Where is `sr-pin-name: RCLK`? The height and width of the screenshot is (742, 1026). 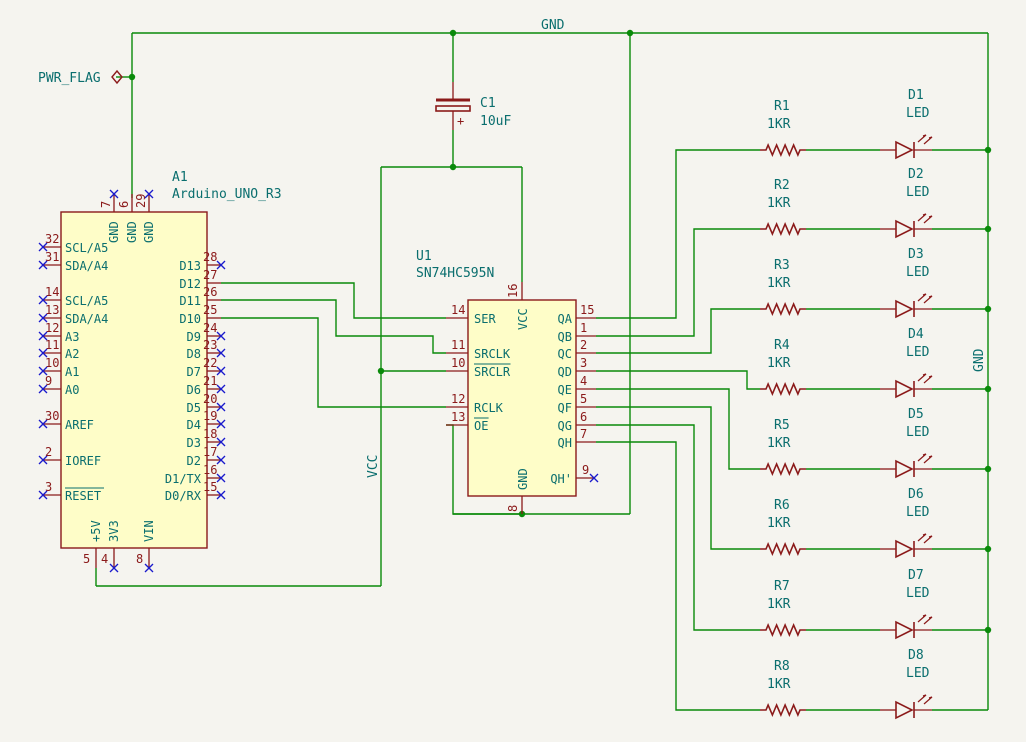 sr-pin-name: RCLK is located at coordinates (489, 408).